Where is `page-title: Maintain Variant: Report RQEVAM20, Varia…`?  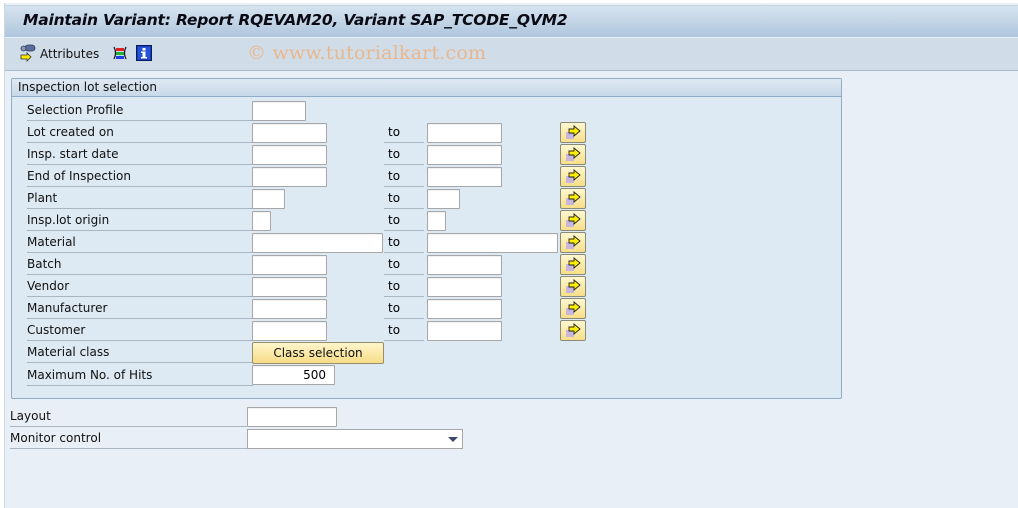 page-title: Maintain Variant: Report RQEVAM20, Varia… is located at coordinates (295, 20).